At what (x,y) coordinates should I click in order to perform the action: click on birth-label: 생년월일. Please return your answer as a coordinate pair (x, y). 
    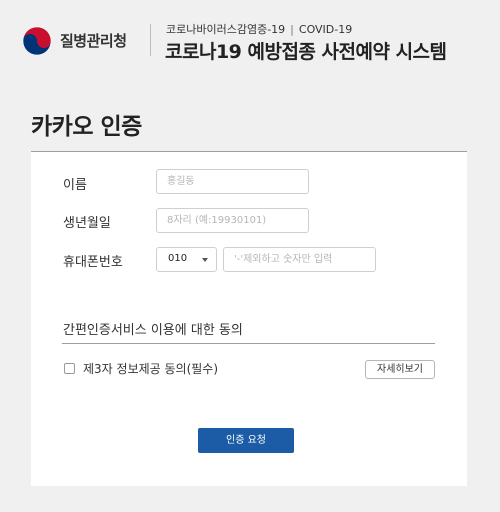
    Looking at the image, I should click on (87, 223).